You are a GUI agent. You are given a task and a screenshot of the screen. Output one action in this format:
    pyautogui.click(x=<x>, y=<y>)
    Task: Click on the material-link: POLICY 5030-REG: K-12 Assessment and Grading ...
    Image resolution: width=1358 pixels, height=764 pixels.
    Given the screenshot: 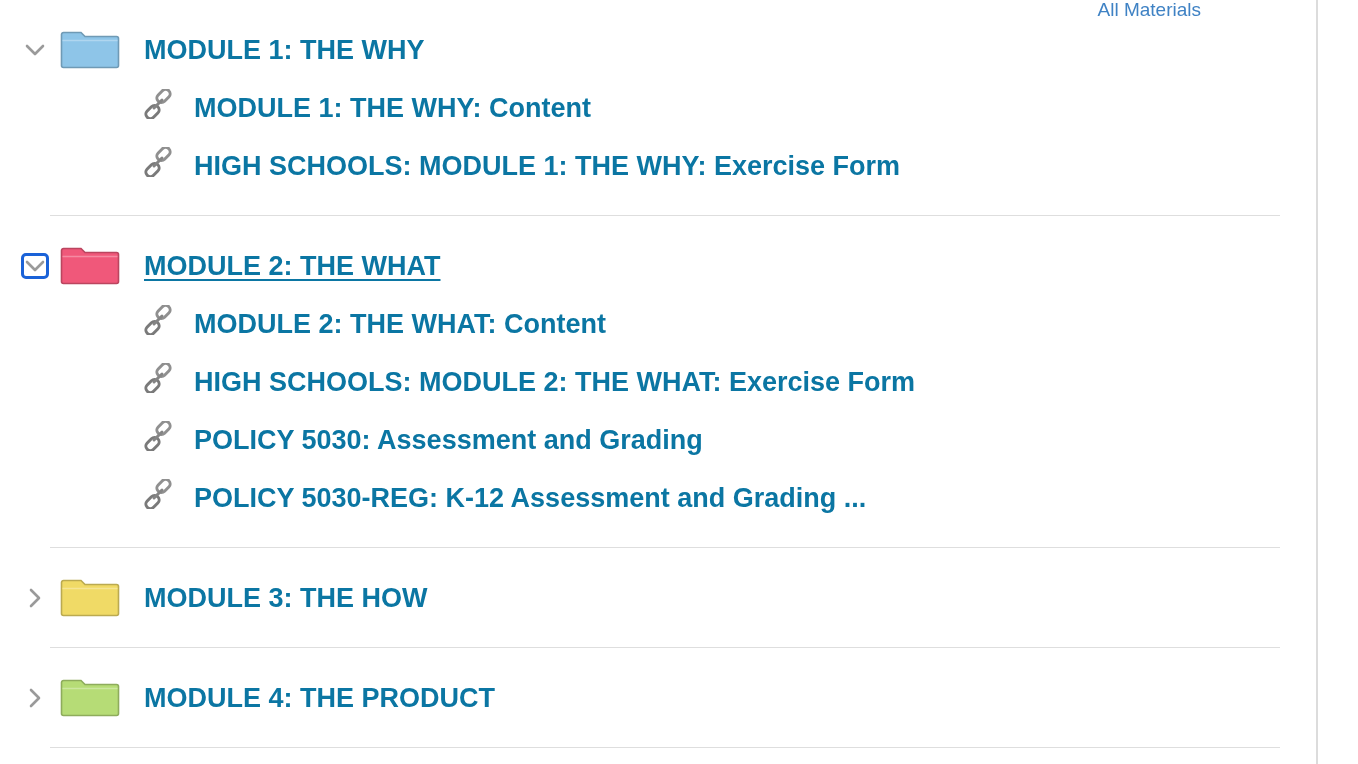 What is the action you would take?
    pyautogui.click(x=530, y=498)
    